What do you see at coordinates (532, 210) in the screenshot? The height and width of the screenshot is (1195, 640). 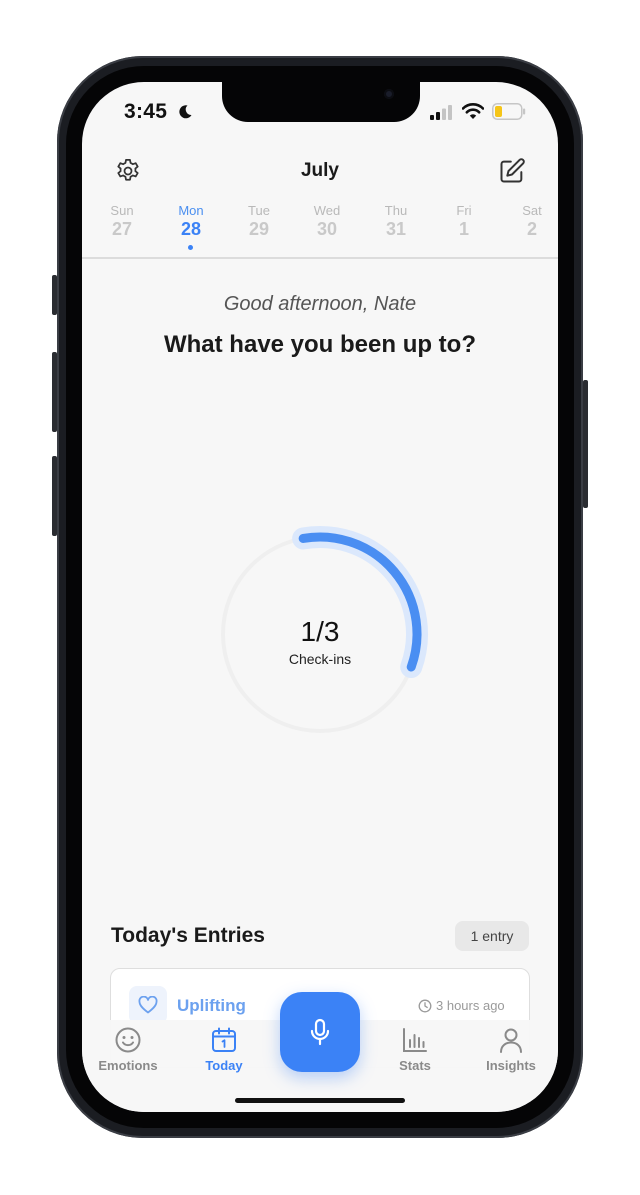 I see `day-name: Sat` at bounding box center [532, 210].